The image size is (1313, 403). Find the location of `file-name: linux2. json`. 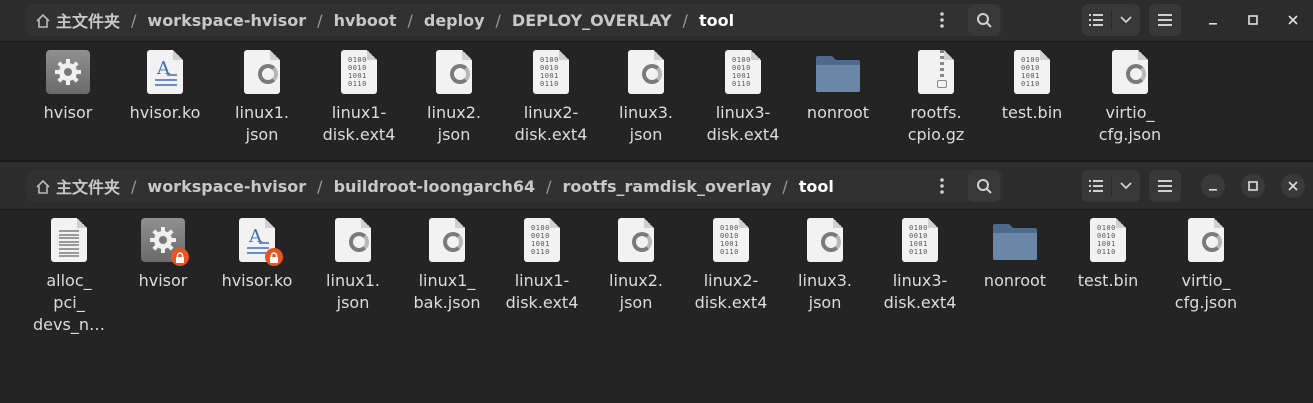

file-name: linux2. json is located at coordinates (636, 291).